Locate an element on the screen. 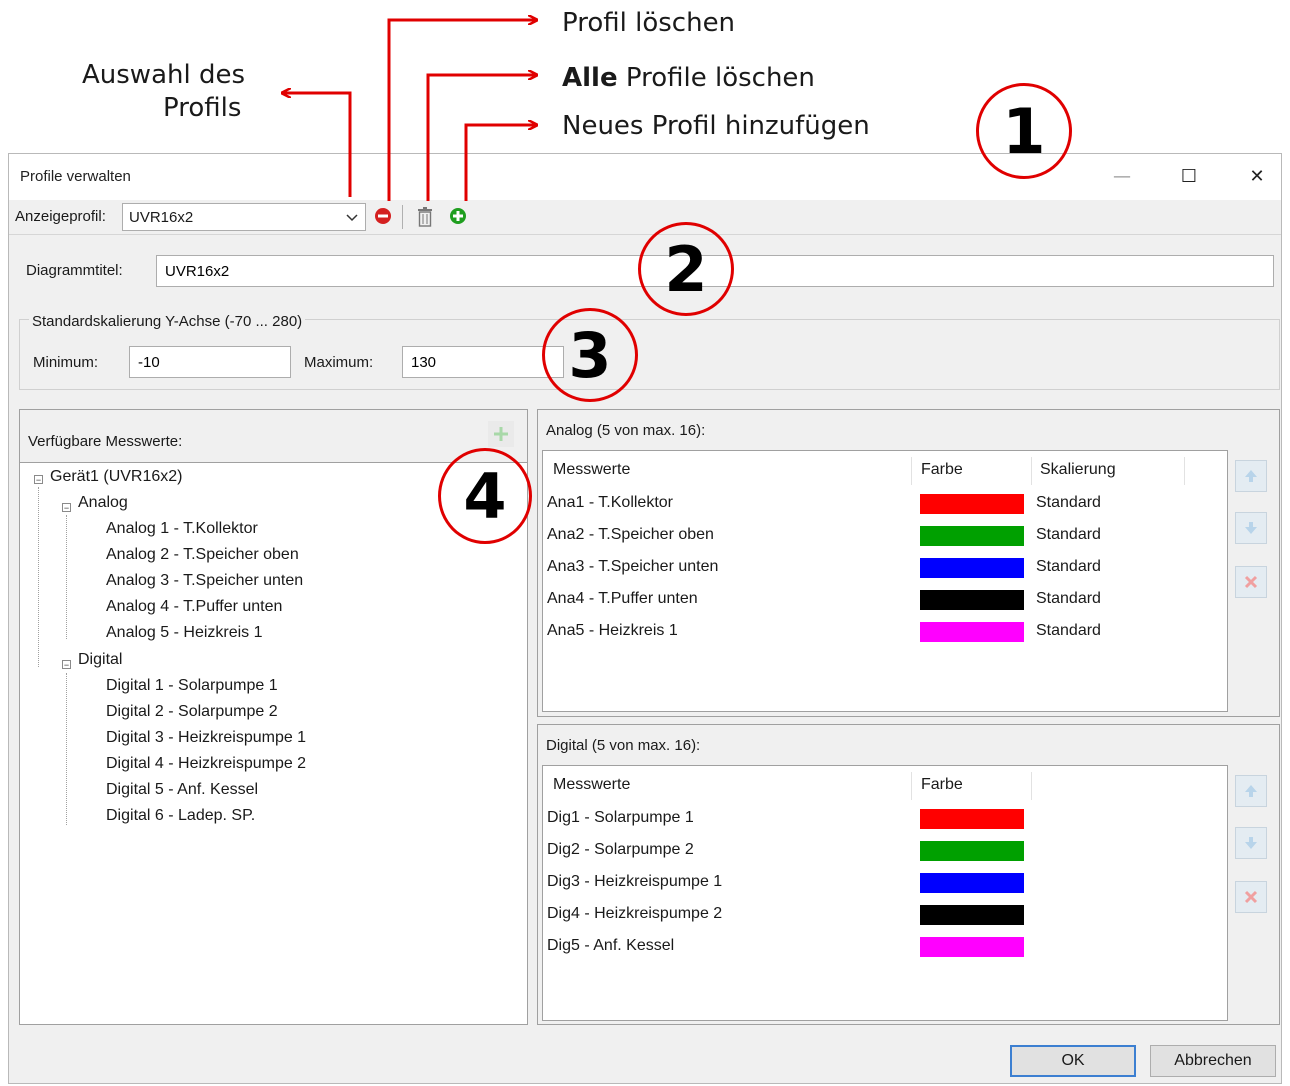 The height and width of the screenshot is (1086, 1290). callout-1: 1 is located at coordinates (1024, 131).